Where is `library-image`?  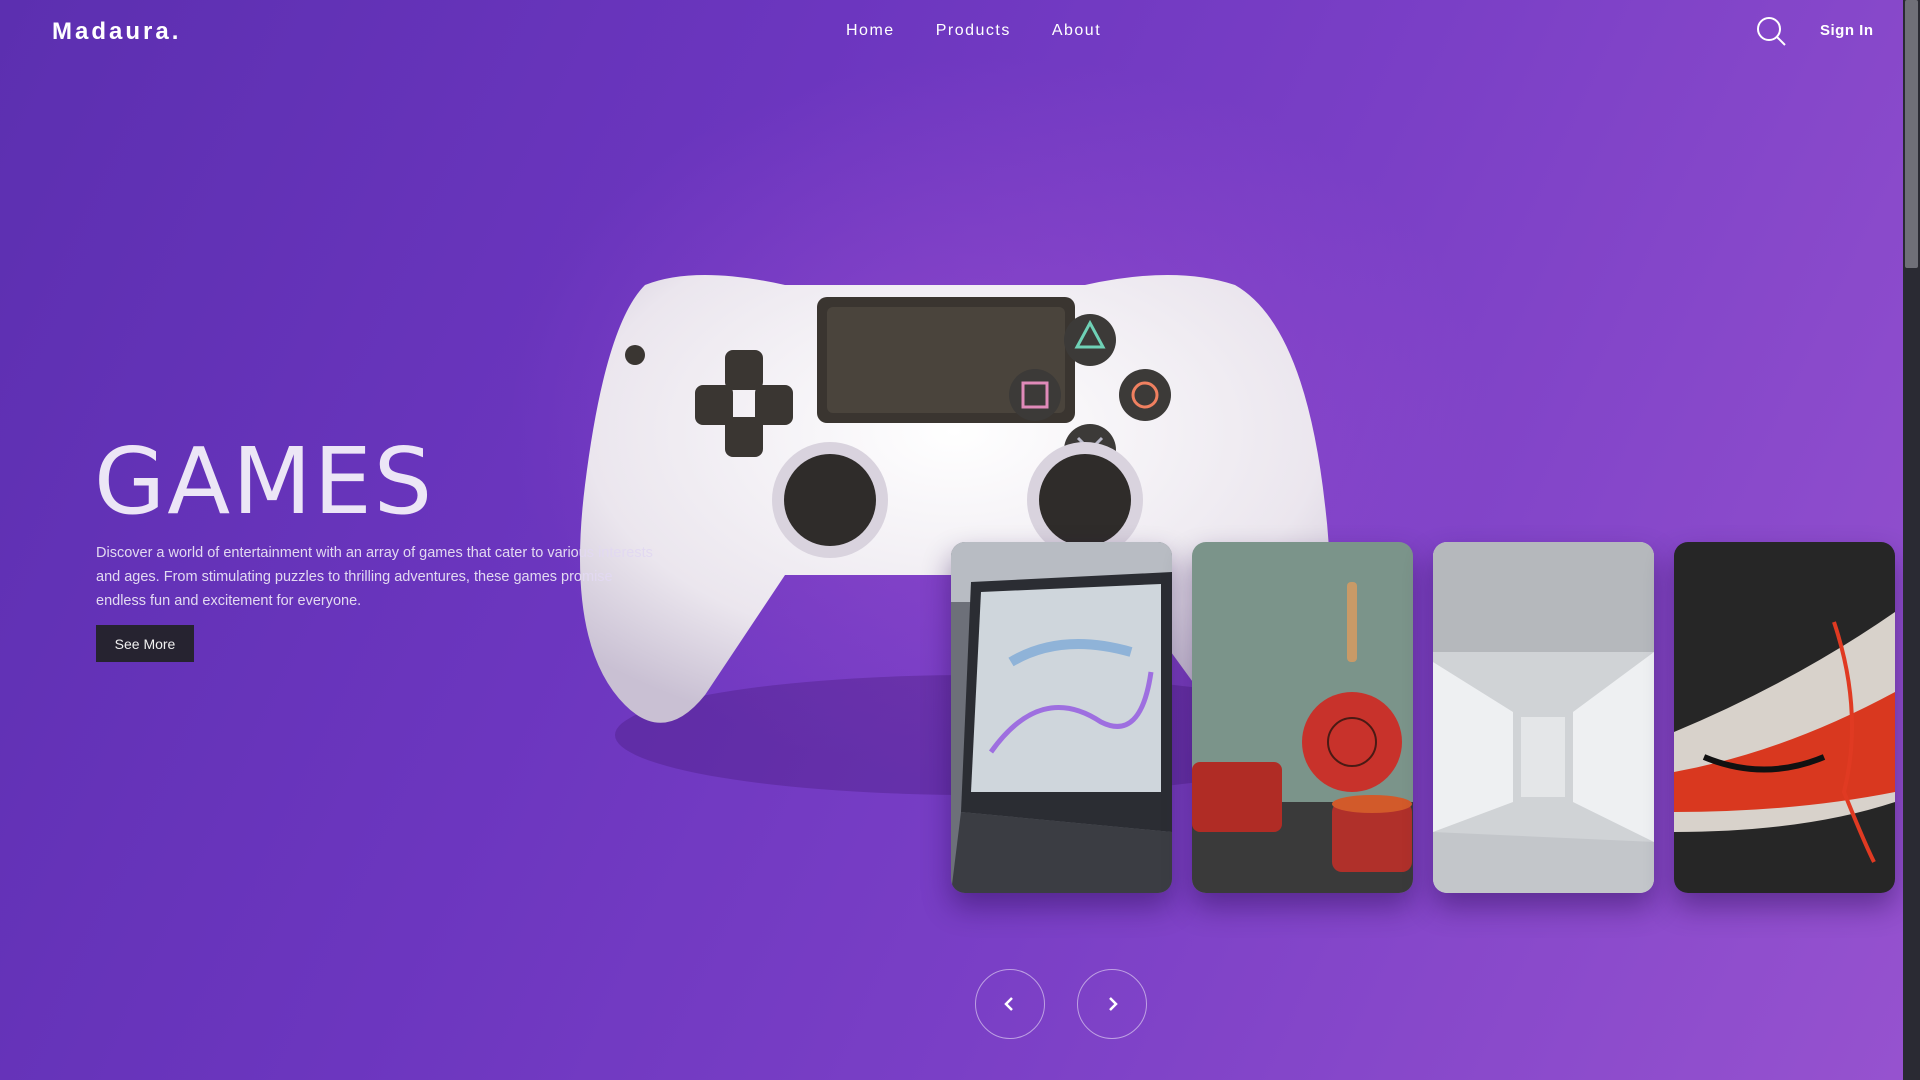 library-image is located at coordinates (1543, 717).